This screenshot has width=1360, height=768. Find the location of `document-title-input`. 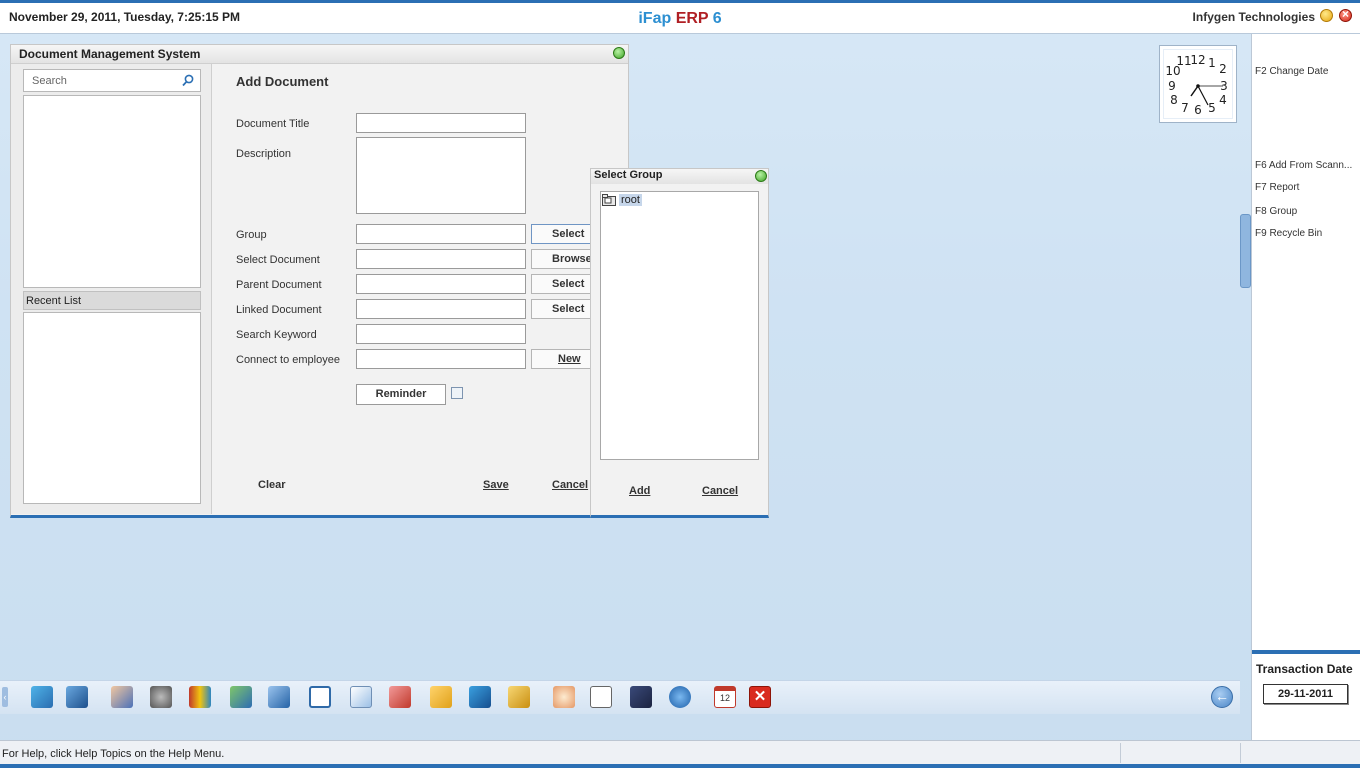

document-title-input is located at coordinates (441, 123).